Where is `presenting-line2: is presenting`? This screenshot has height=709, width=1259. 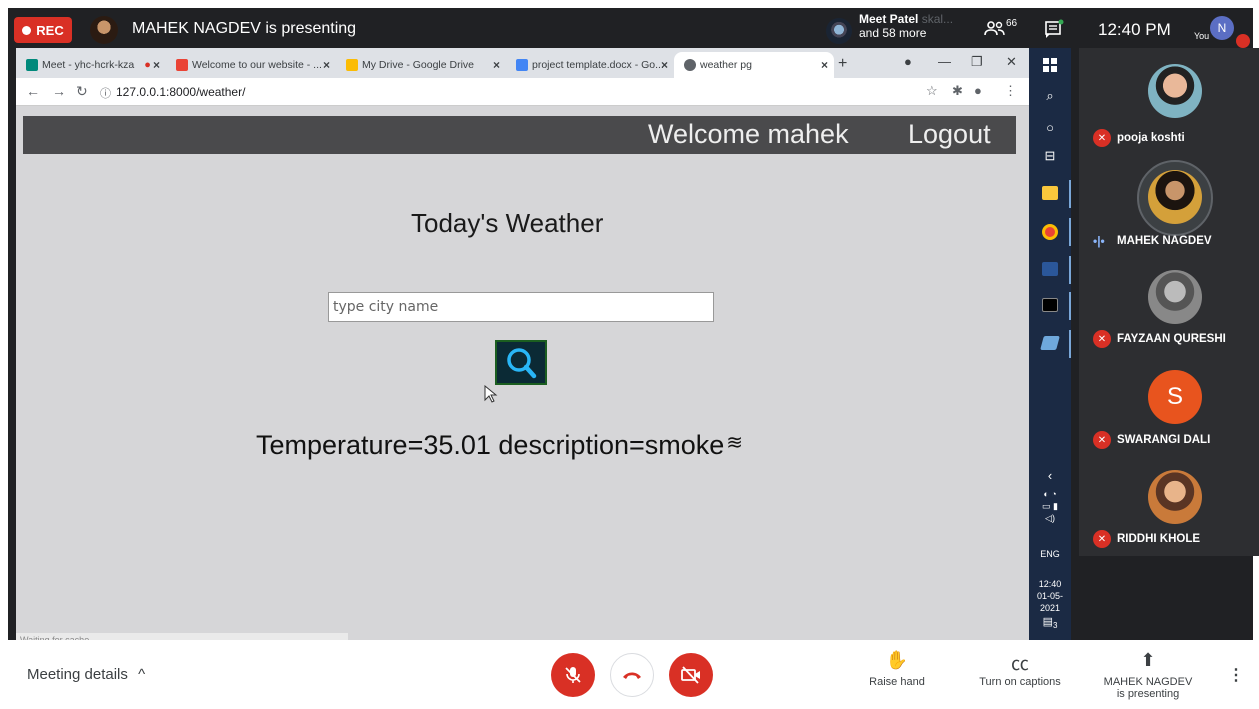
presenting-line2: is presenting is located at coordinates (1148, 694).